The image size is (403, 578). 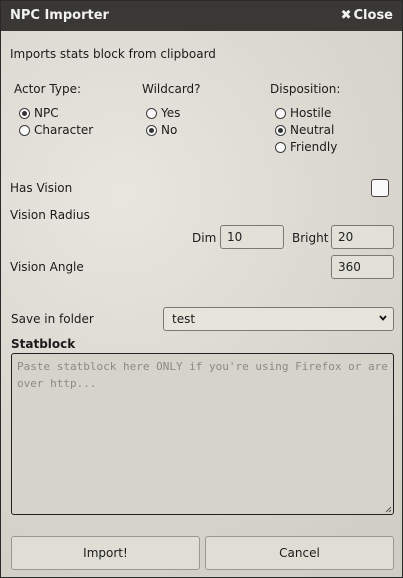 I want to click on disposition-hostile-radio, so click(x=280, y=113).